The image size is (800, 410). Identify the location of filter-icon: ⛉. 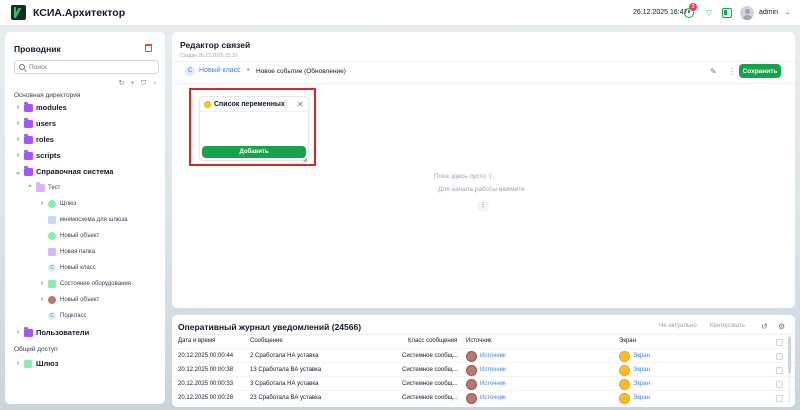
(143, 83).